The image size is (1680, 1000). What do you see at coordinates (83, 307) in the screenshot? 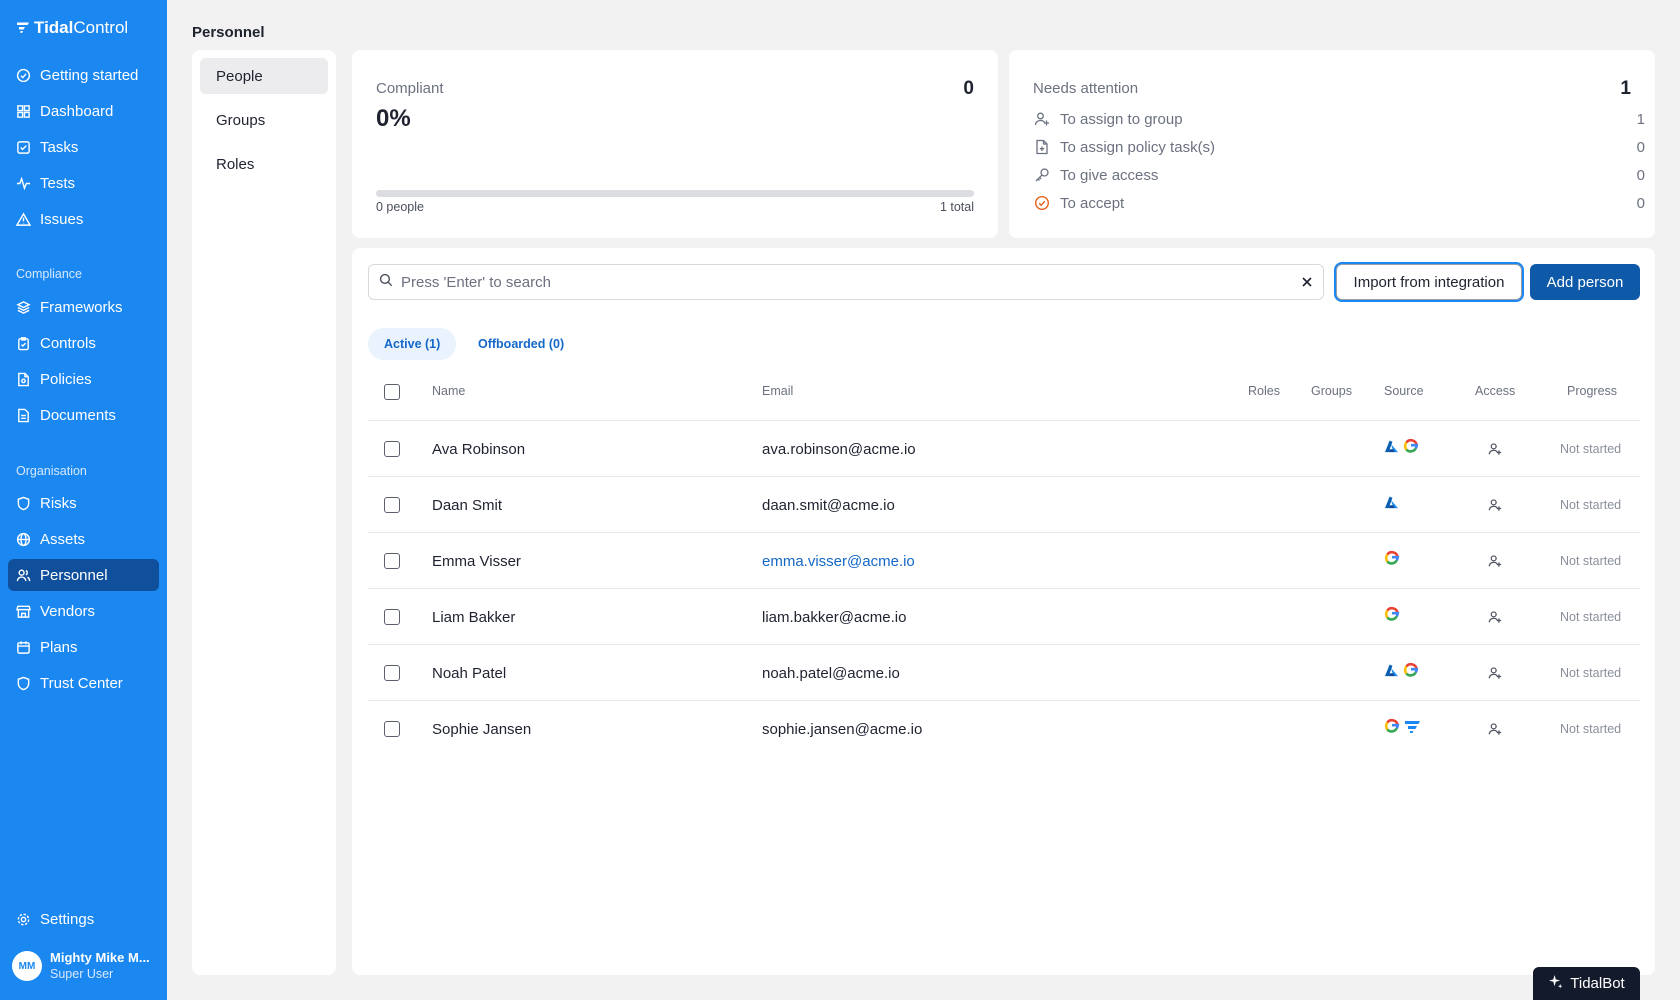
I see `sidebar-item-frameworks: Frameworks` at bounding box center [83, 307].